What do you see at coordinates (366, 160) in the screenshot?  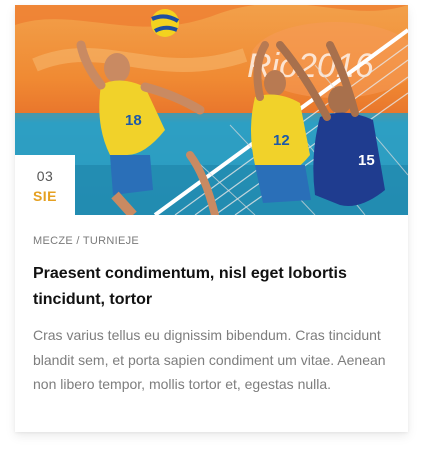 I see `jersey-number-right: 15` at bounding box center [366, 160].